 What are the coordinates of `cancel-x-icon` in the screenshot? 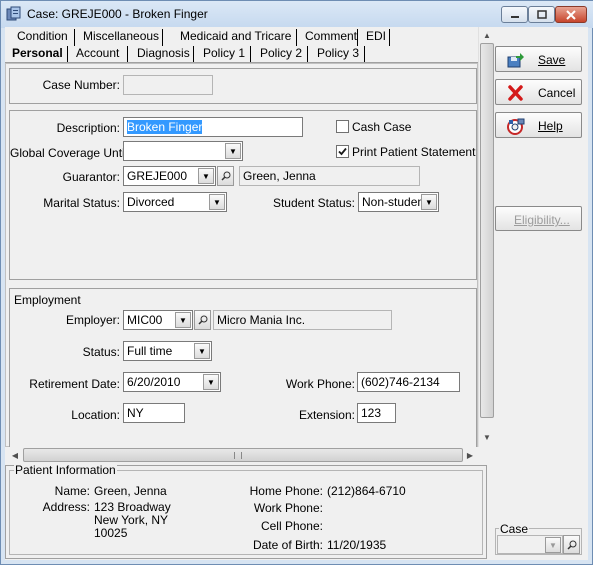 It's located at (515, 93).